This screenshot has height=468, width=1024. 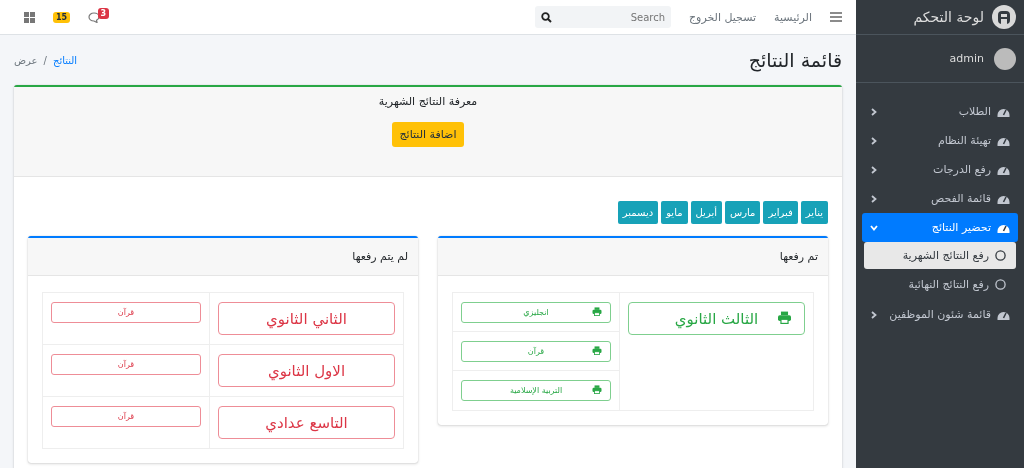 I want to click on month-button: ديسمبر, so click(x=638, y=212).